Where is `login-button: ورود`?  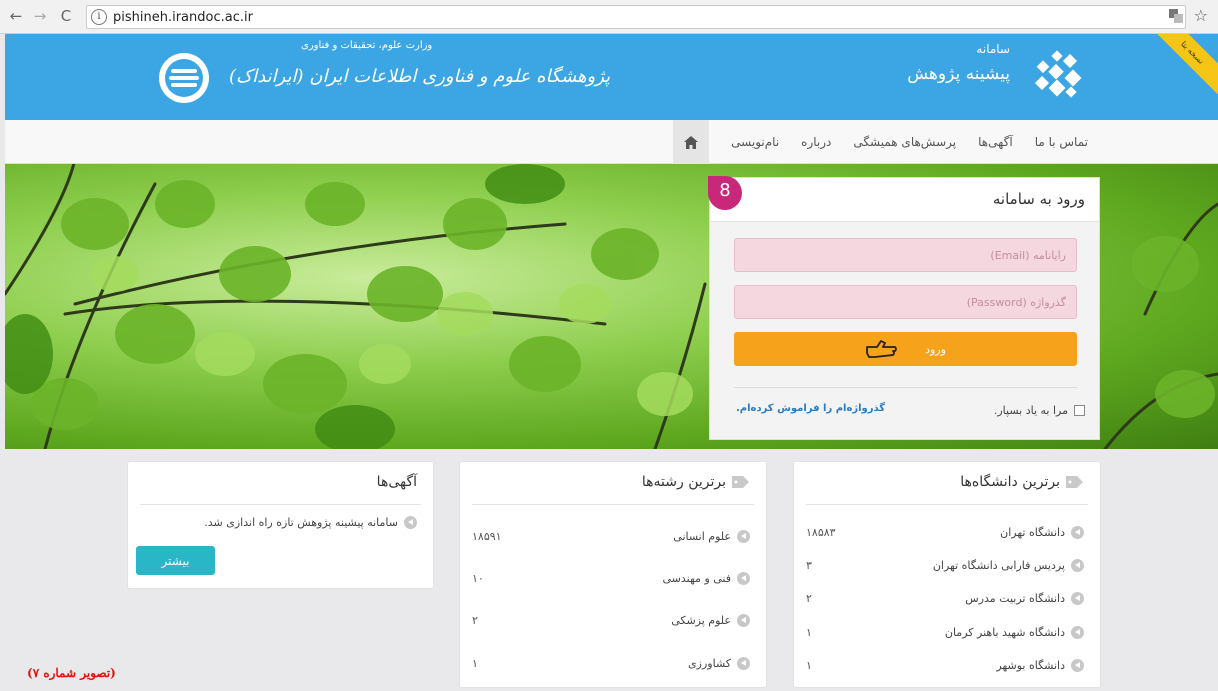
login-button: ورود is located at coordinates (905, 349).